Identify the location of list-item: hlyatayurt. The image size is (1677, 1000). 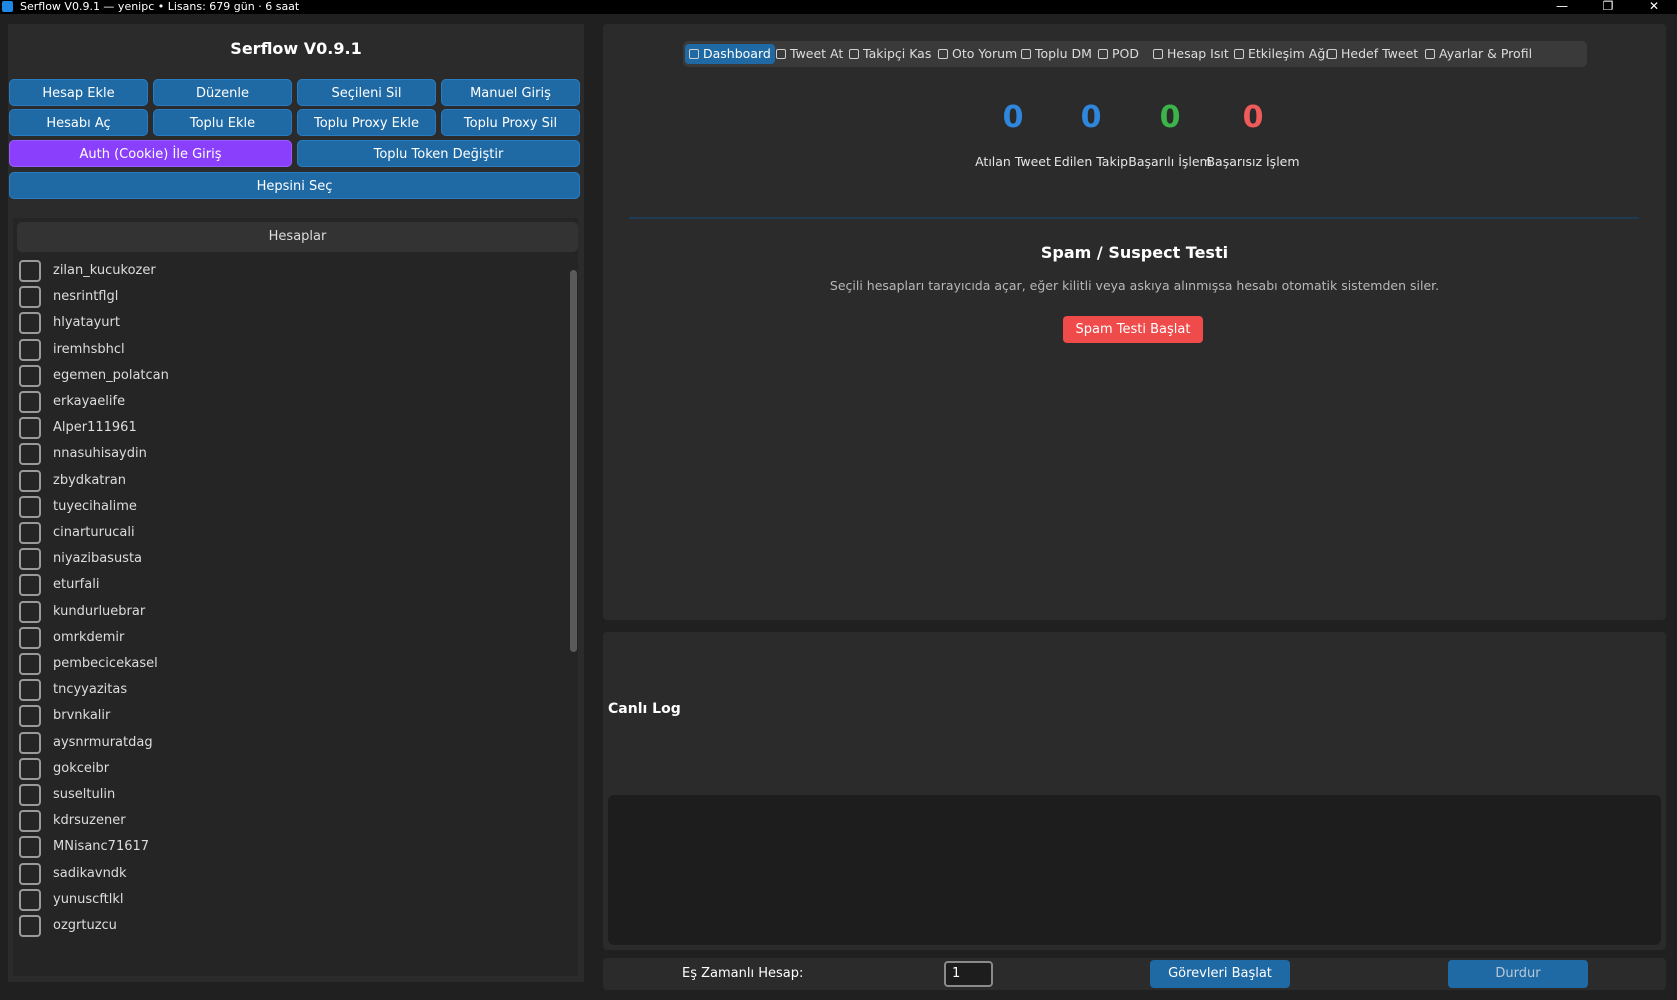
(277, 323).